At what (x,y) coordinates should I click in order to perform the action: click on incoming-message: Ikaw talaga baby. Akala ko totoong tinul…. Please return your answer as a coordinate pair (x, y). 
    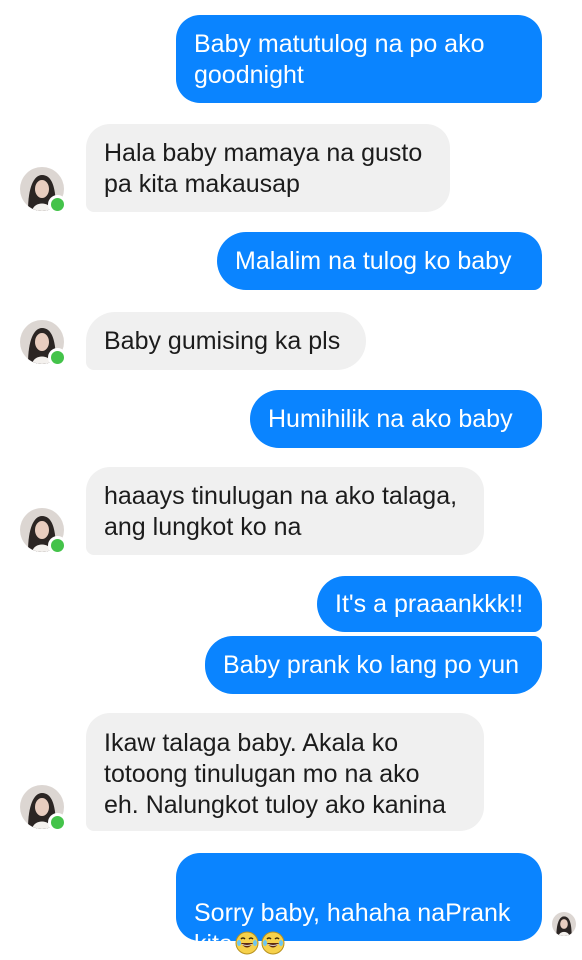
    Looking at the image, I should click on (285, 772).